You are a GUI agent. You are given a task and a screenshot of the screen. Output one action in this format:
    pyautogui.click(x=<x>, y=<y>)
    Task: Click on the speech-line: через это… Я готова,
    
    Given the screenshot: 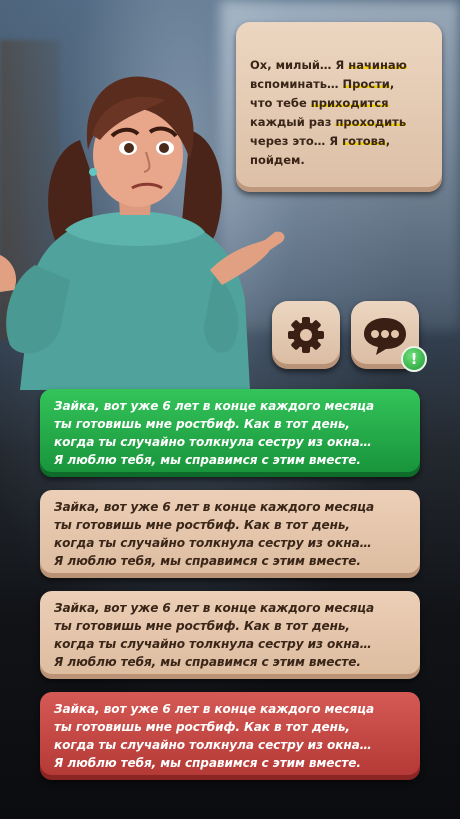 What is the action you would take?
    pyautogui.click(x=320, y=141)
    